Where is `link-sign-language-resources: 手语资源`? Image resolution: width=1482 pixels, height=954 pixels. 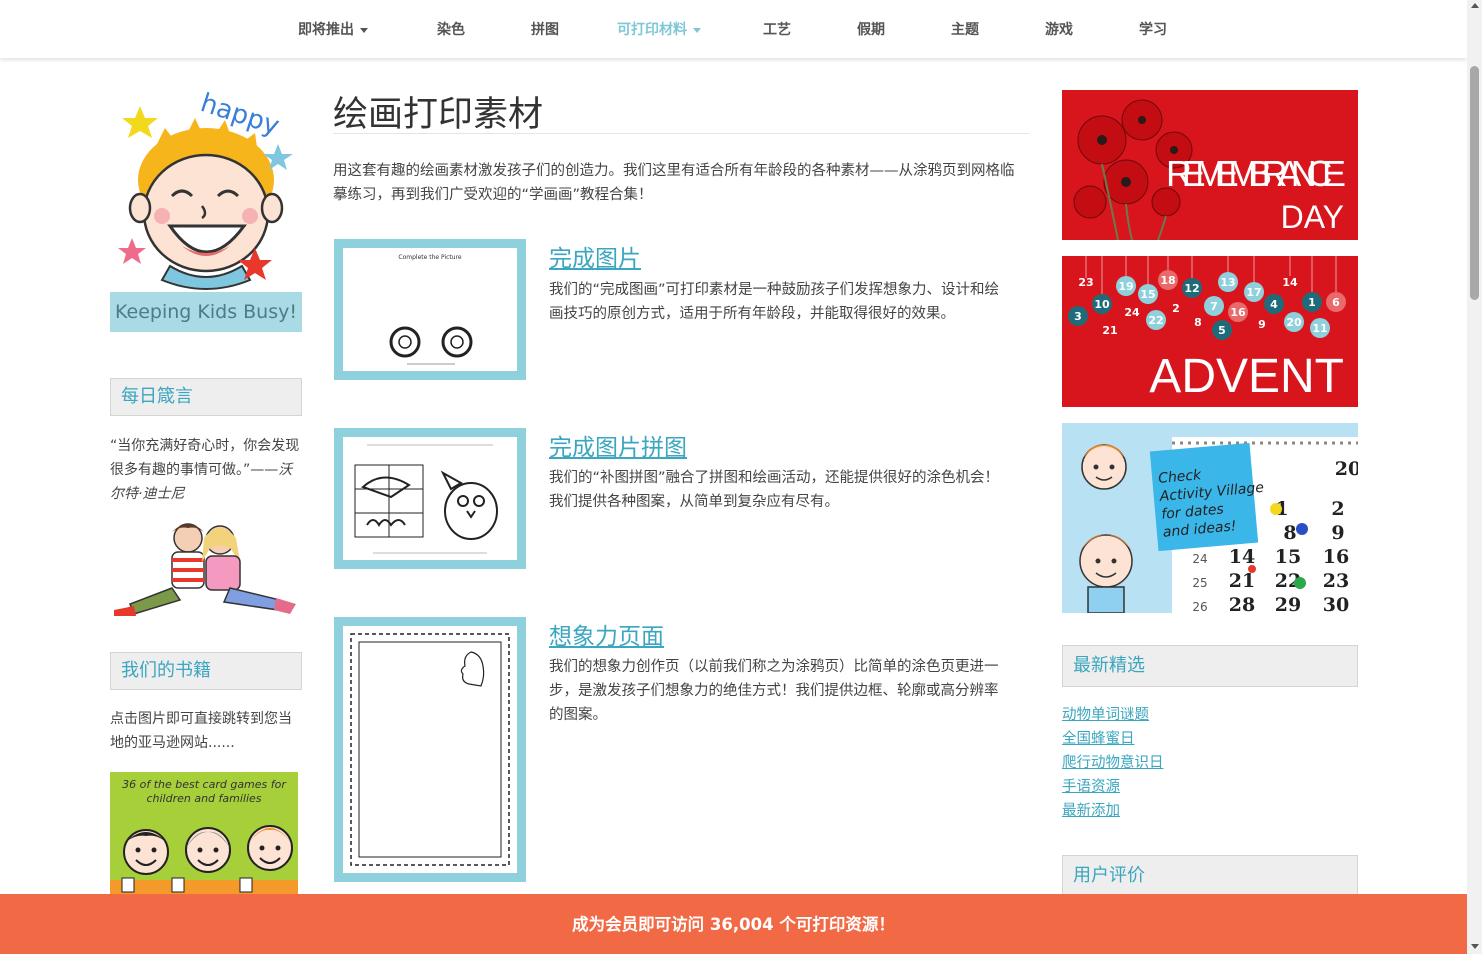 link-sign-language-resources: 手语资源 is located at coordinates (1091, 787).